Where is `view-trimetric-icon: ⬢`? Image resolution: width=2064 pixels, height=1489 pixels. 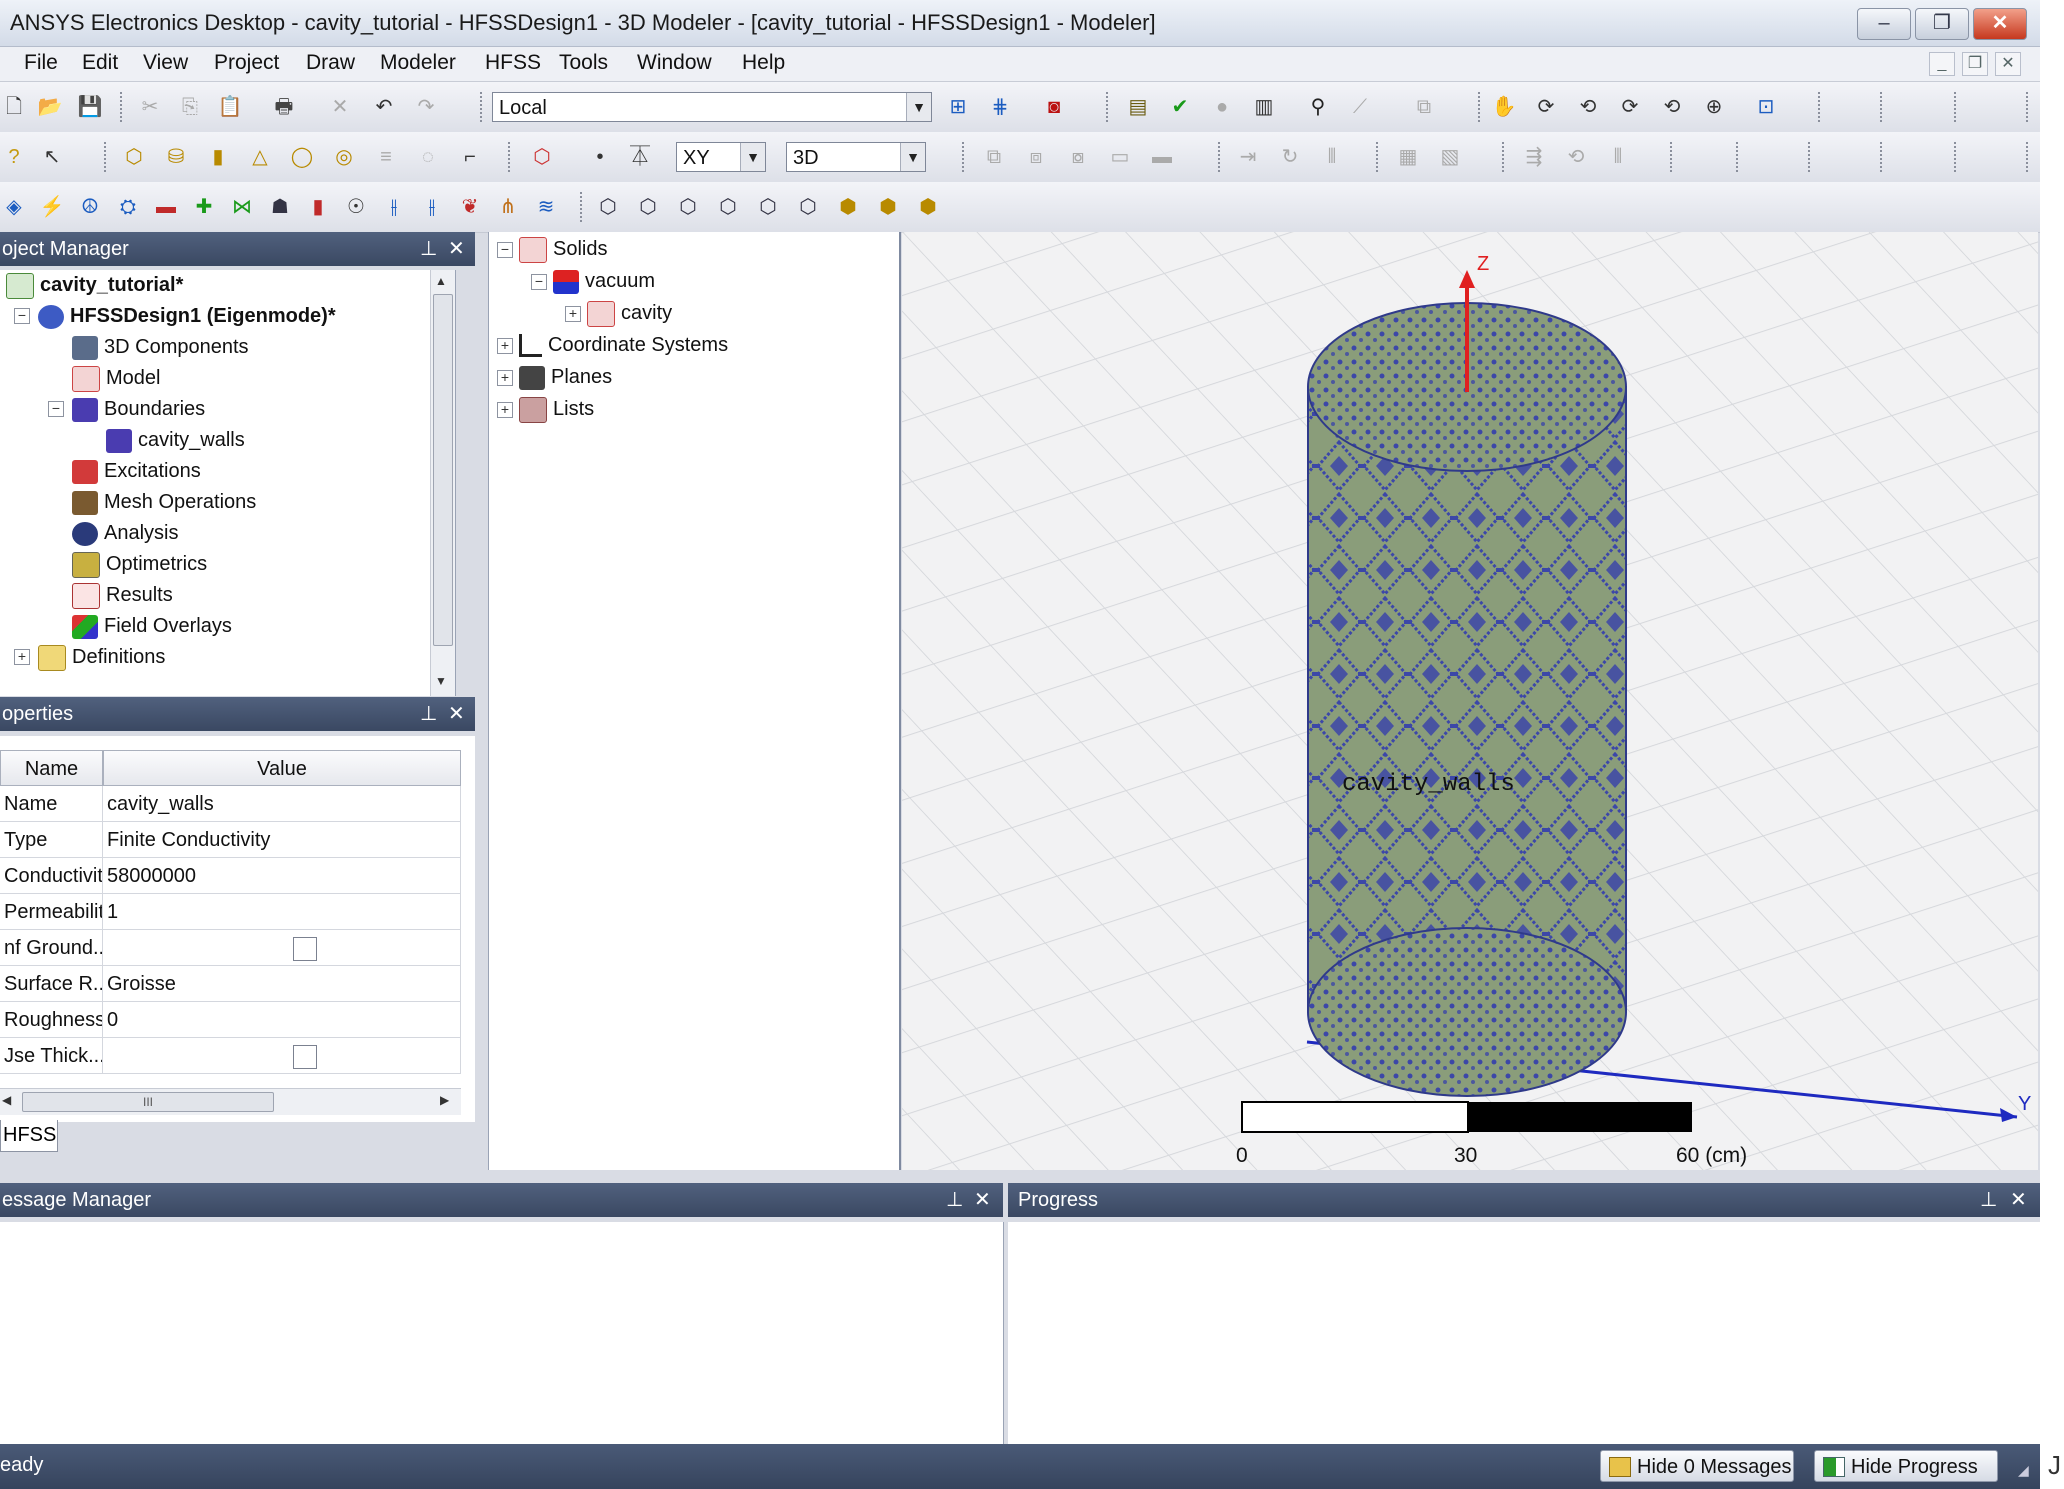
view-trimetric-icon: ⬢ is located at coordinates (888, 207).